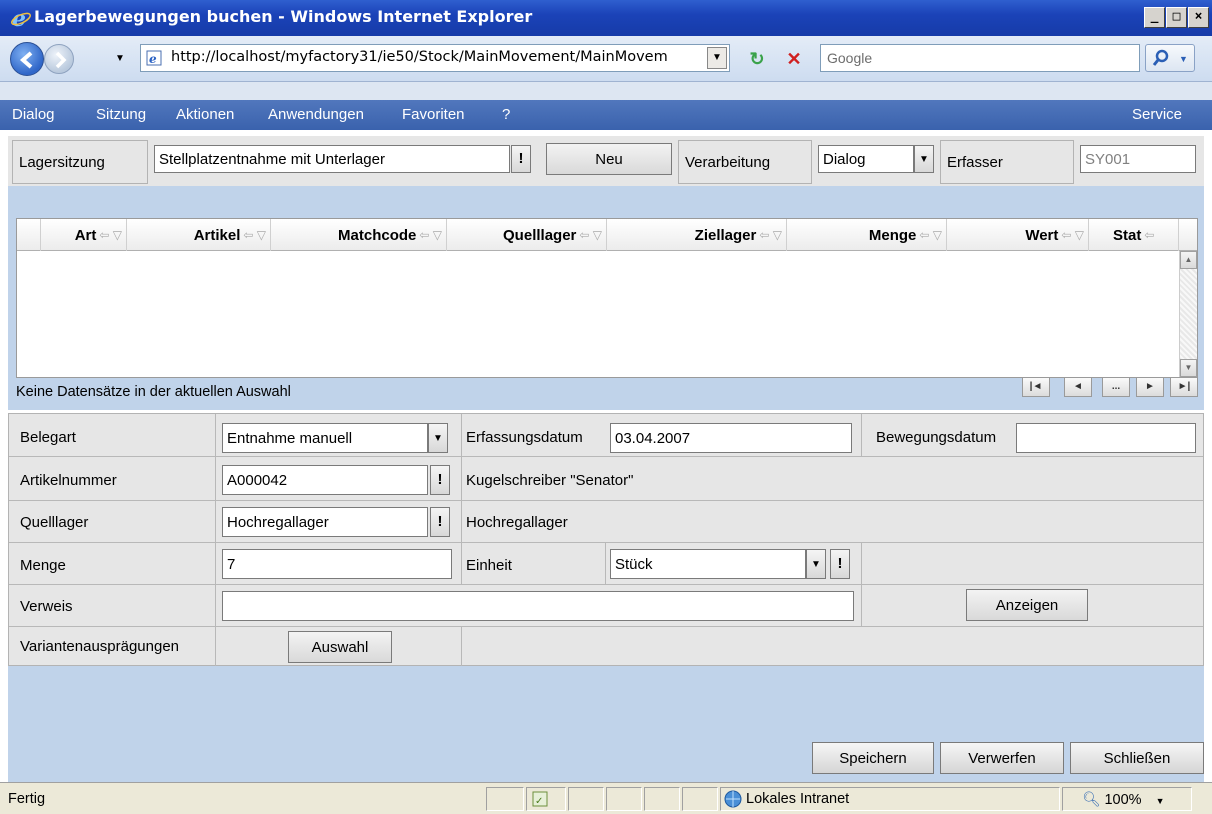 This screenshot has height=814, width=1212. Describe the element at coordinates (12, 314) in the screenshot. I see `grid-left-panel` at that location.